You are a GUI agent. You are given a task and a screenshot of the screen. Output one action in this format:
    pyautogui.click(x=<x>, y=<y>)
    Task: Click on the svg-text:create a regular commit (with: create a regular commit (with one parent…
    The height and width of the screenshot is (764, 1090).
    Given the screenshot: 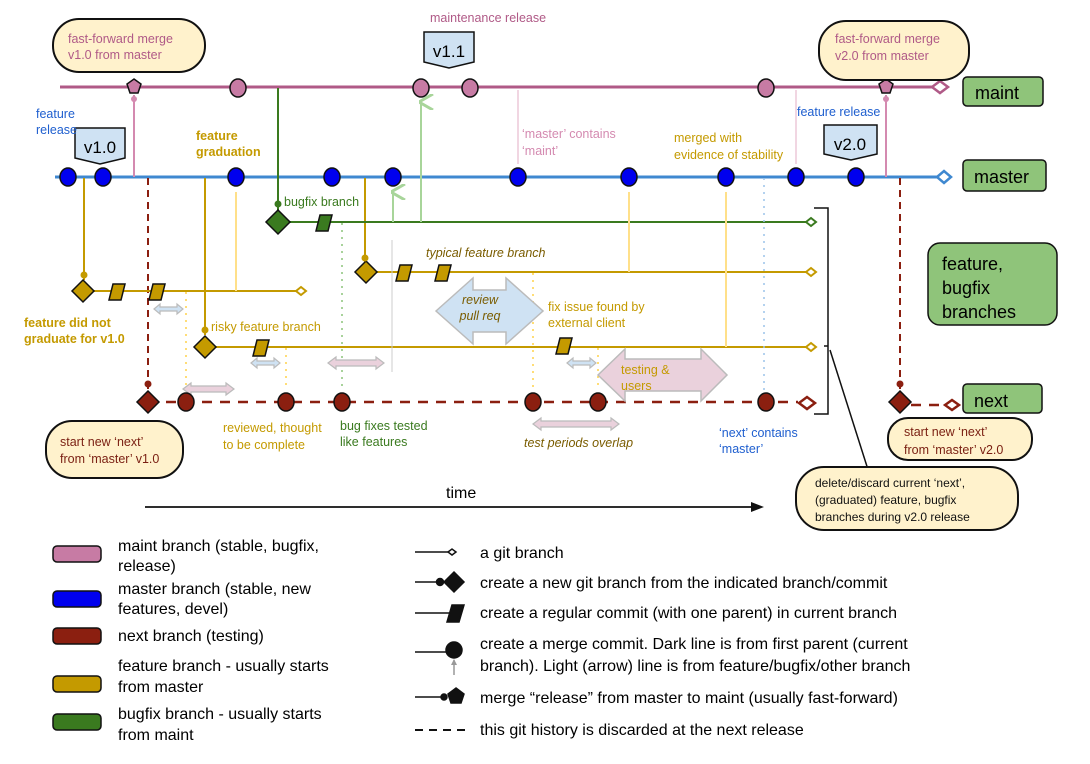 What is the action you would take?
    pyautogui.click(x=688, y=613)
    